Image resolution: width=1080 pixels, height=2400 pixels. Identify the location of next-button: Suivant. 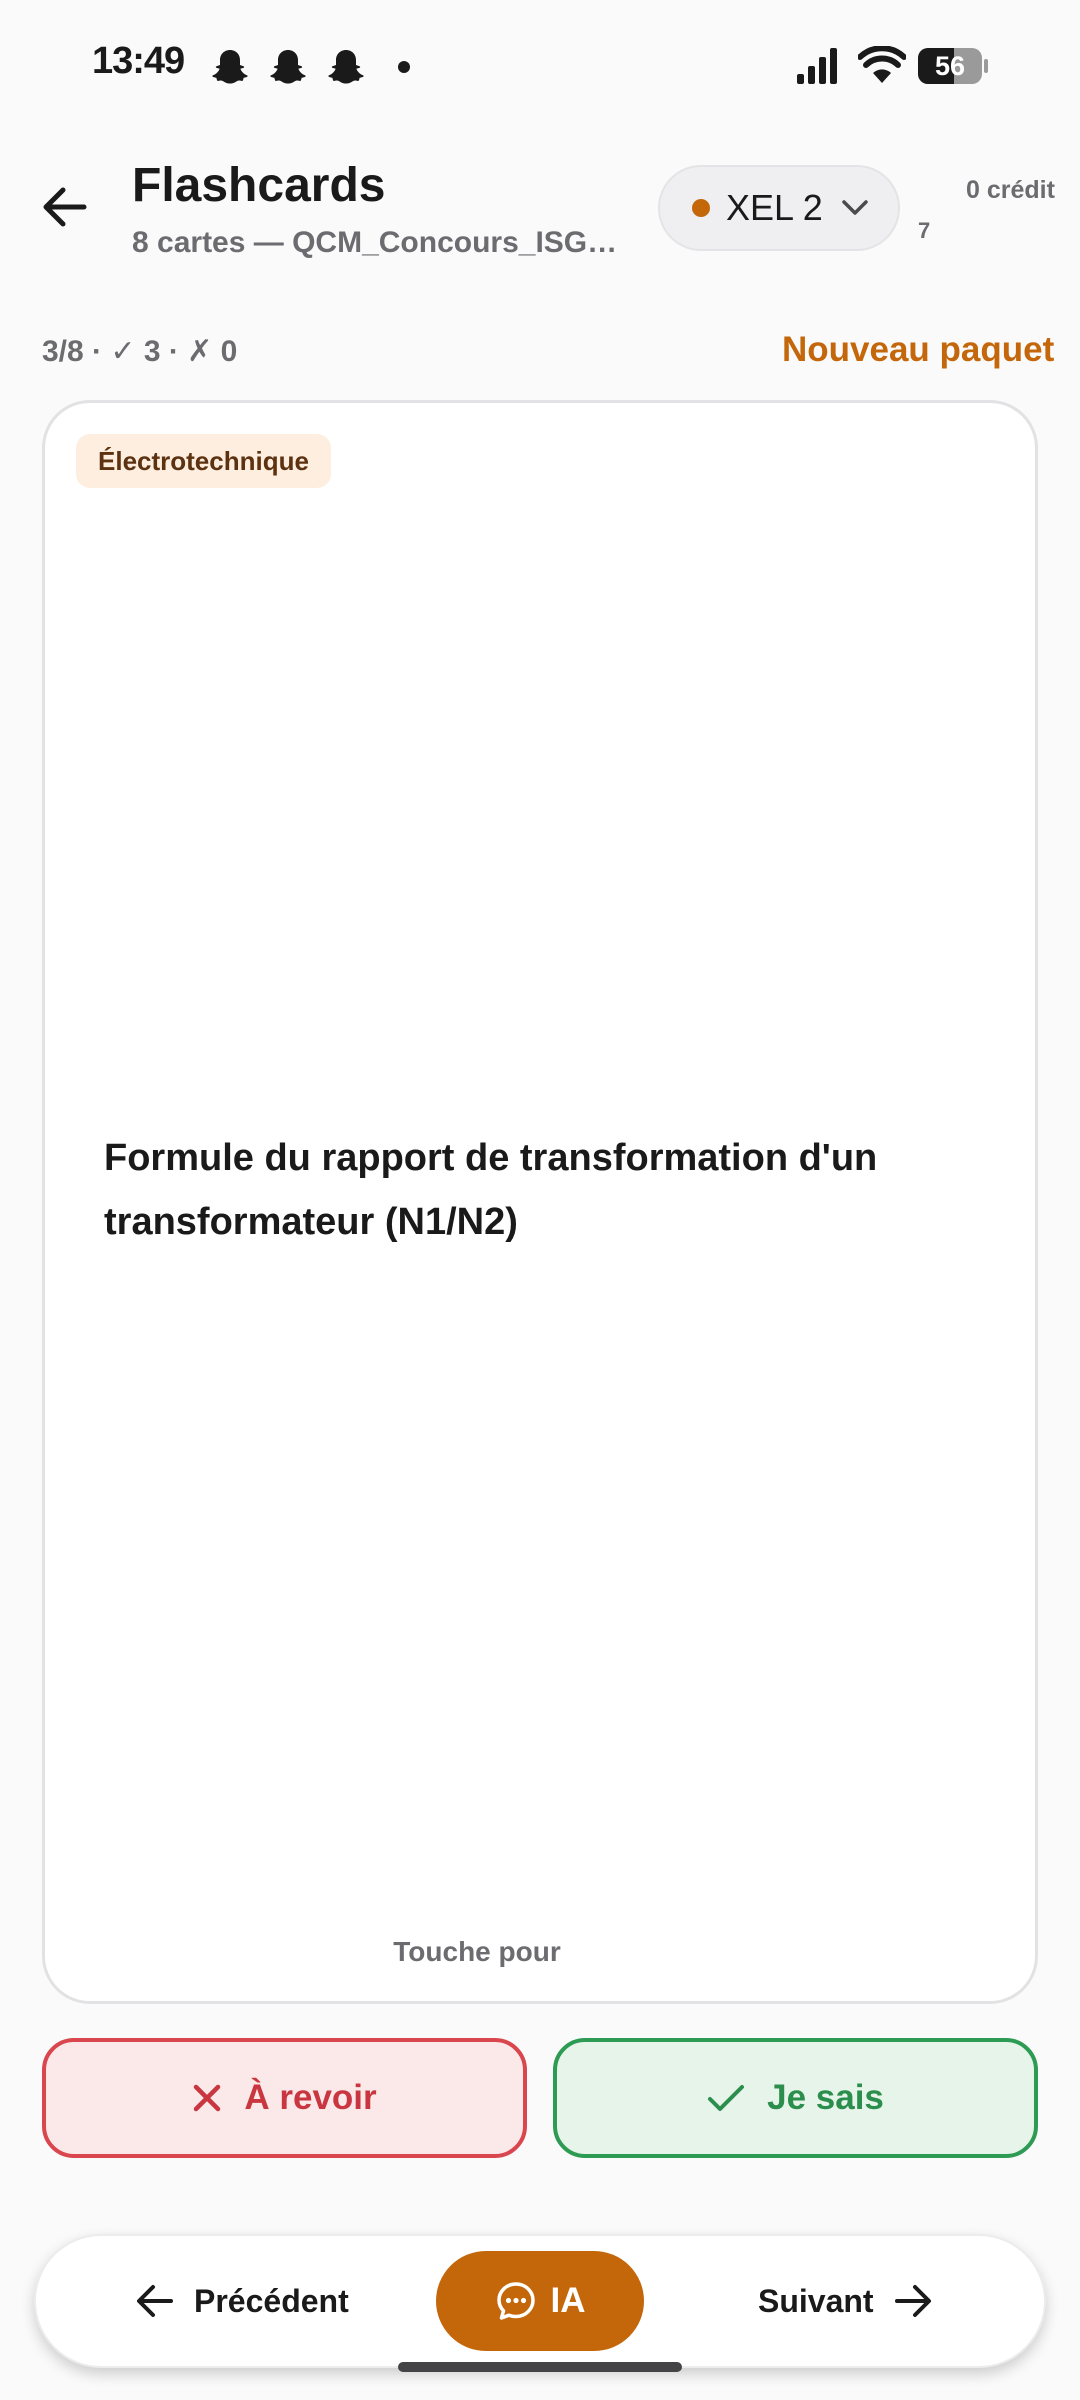
(845, 2301).